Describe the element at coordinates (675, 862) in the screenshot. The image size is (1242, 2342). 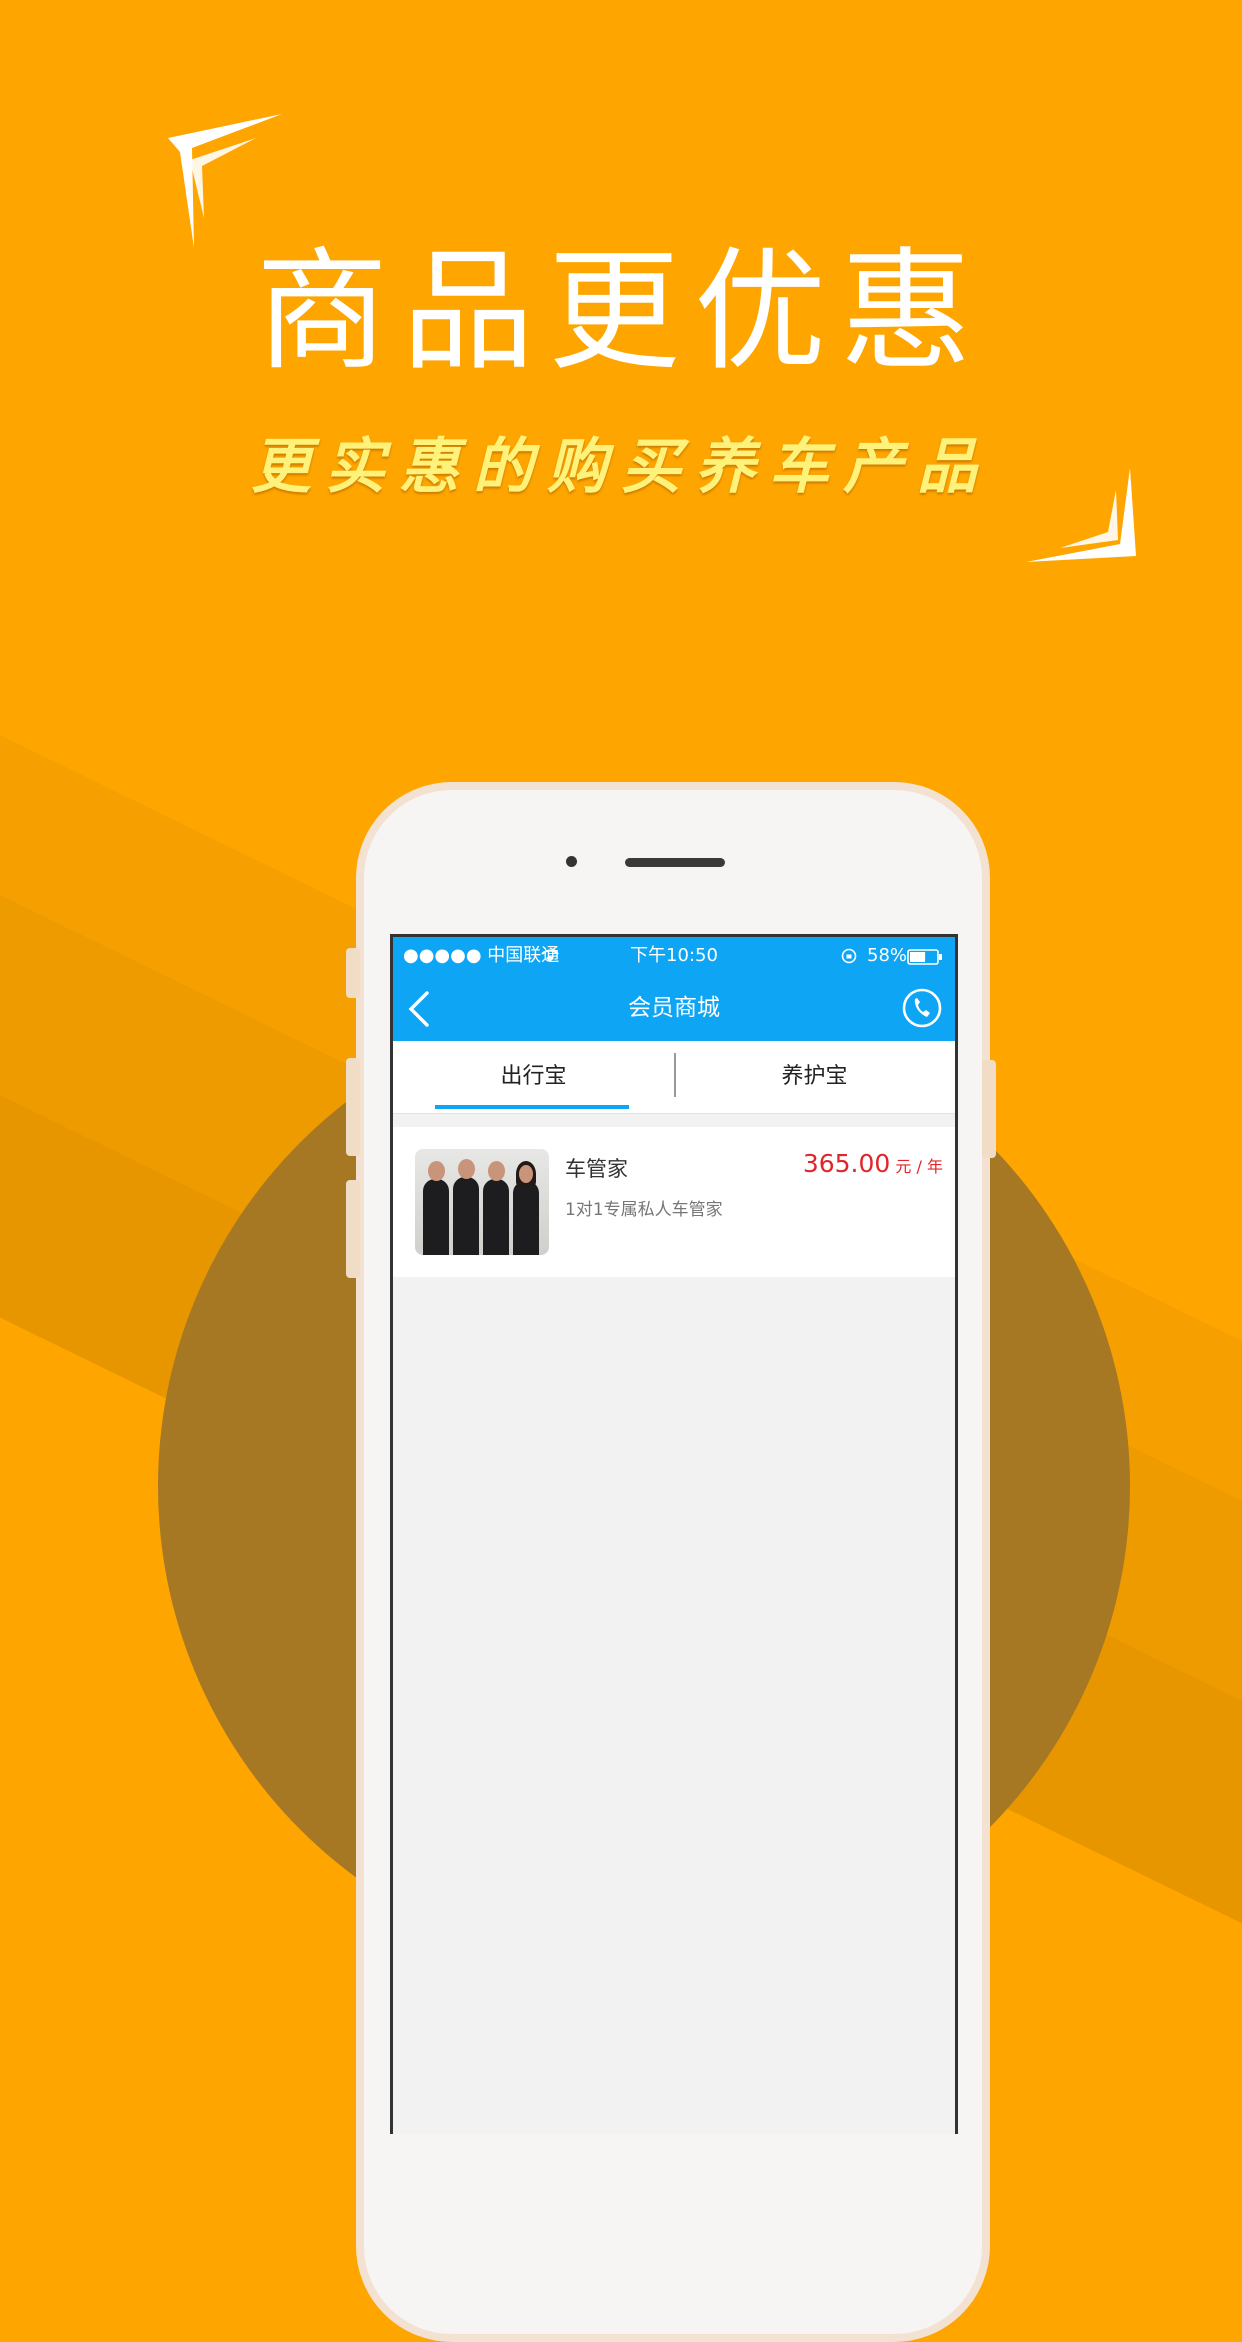
I see `phone-speaker` at that location.